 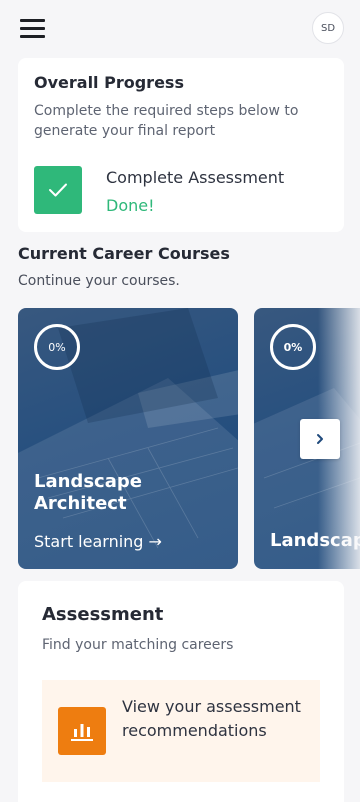 What do you see at coordinates (103, 614) in the screenshot?
I see `assessment-title: Assessment` at bounding box center [103, 614].